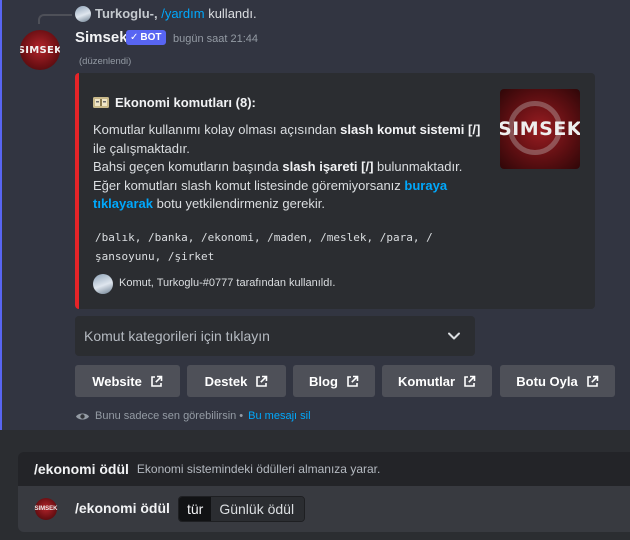  I want to click on embed-bold-text: slash komut sistemi [/], so click(410, 129).